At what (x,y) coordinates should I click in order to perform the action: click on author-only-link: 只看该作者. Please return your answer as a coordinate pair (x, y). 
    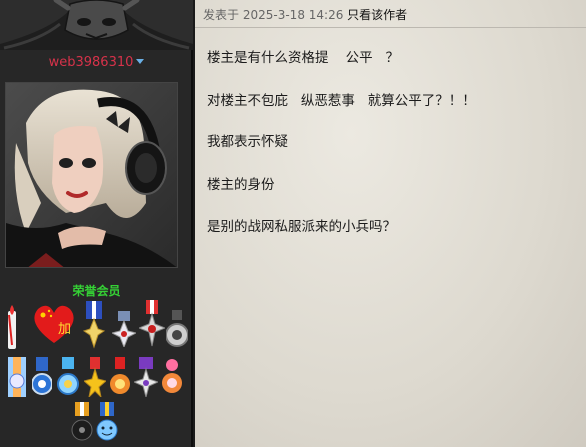
    Looking at the image, I should click on (377, 15).